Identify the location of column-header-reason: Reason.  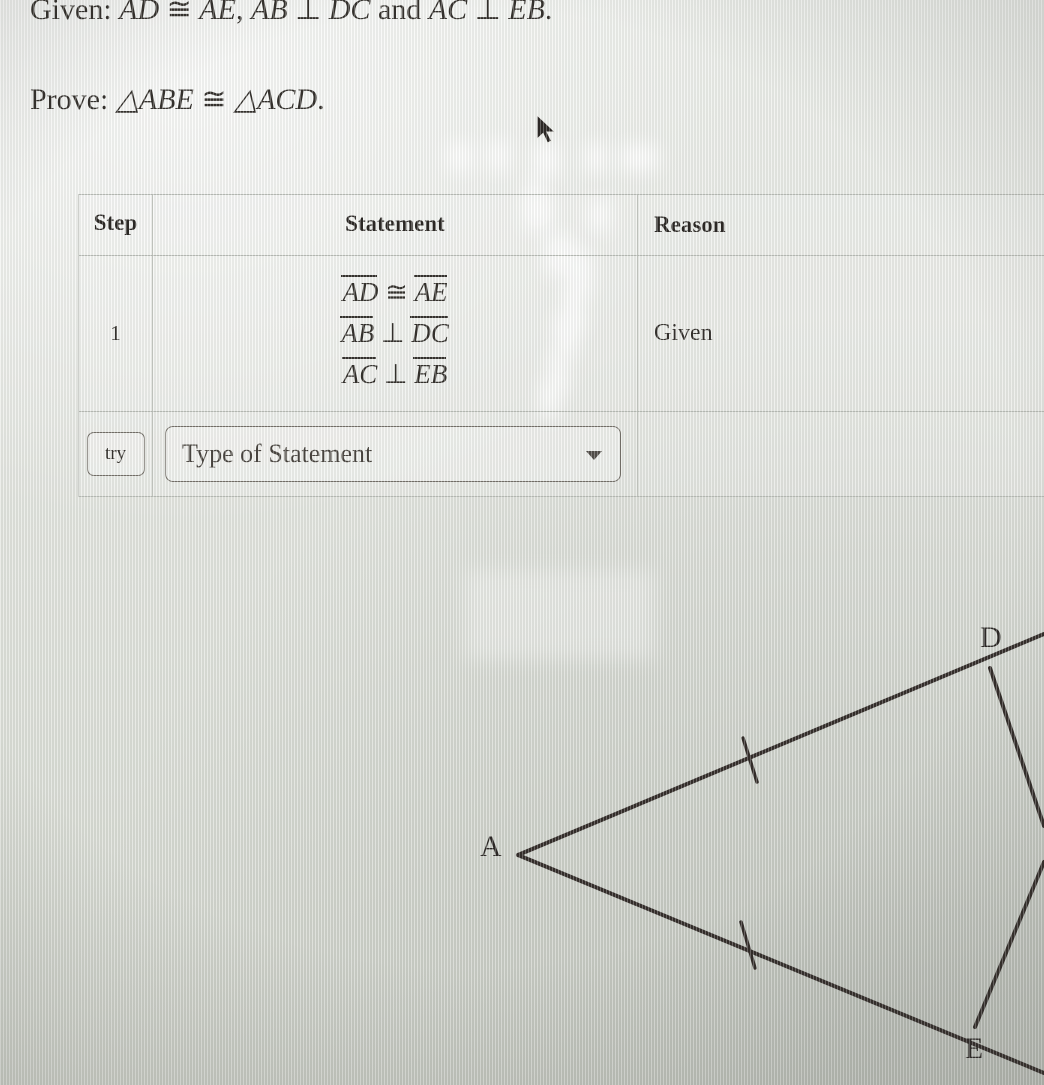
(690, 224).